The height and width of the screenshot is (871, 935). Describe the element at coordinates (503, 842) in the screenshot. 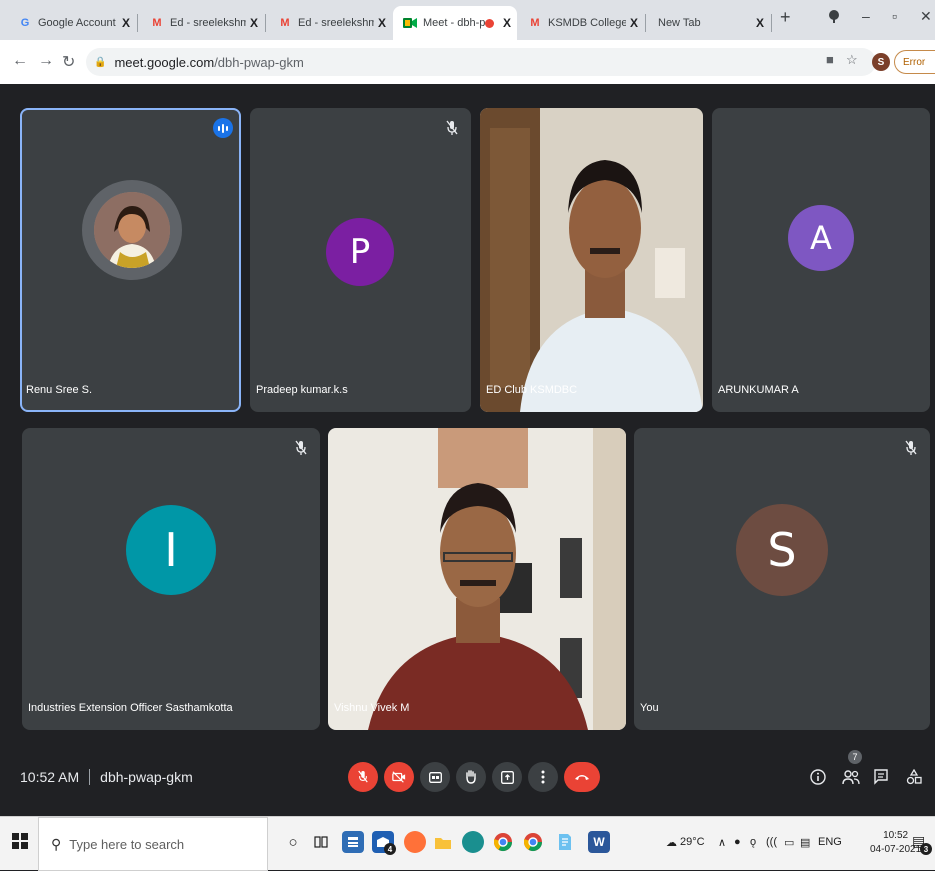

I see `chrome-icon` at that location.